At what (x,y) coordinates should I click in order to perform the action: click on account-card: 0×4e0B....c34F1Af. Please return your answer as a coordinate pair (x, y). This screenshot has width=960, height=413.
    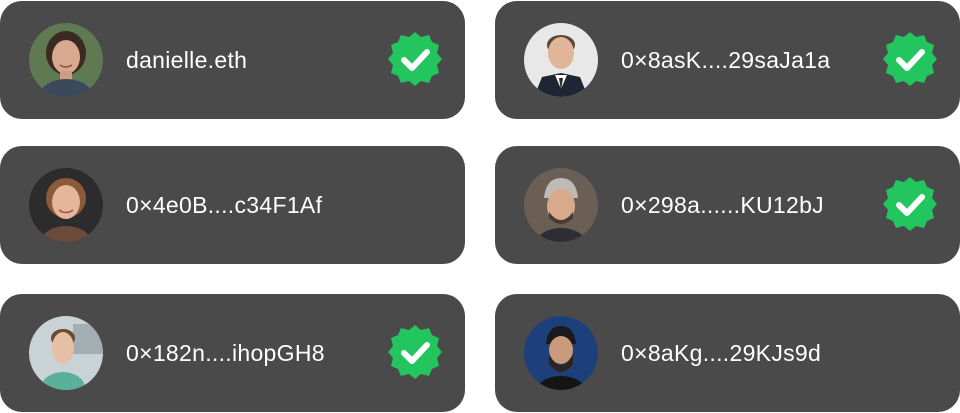
    Looking at the image, I should click on (232, 205).